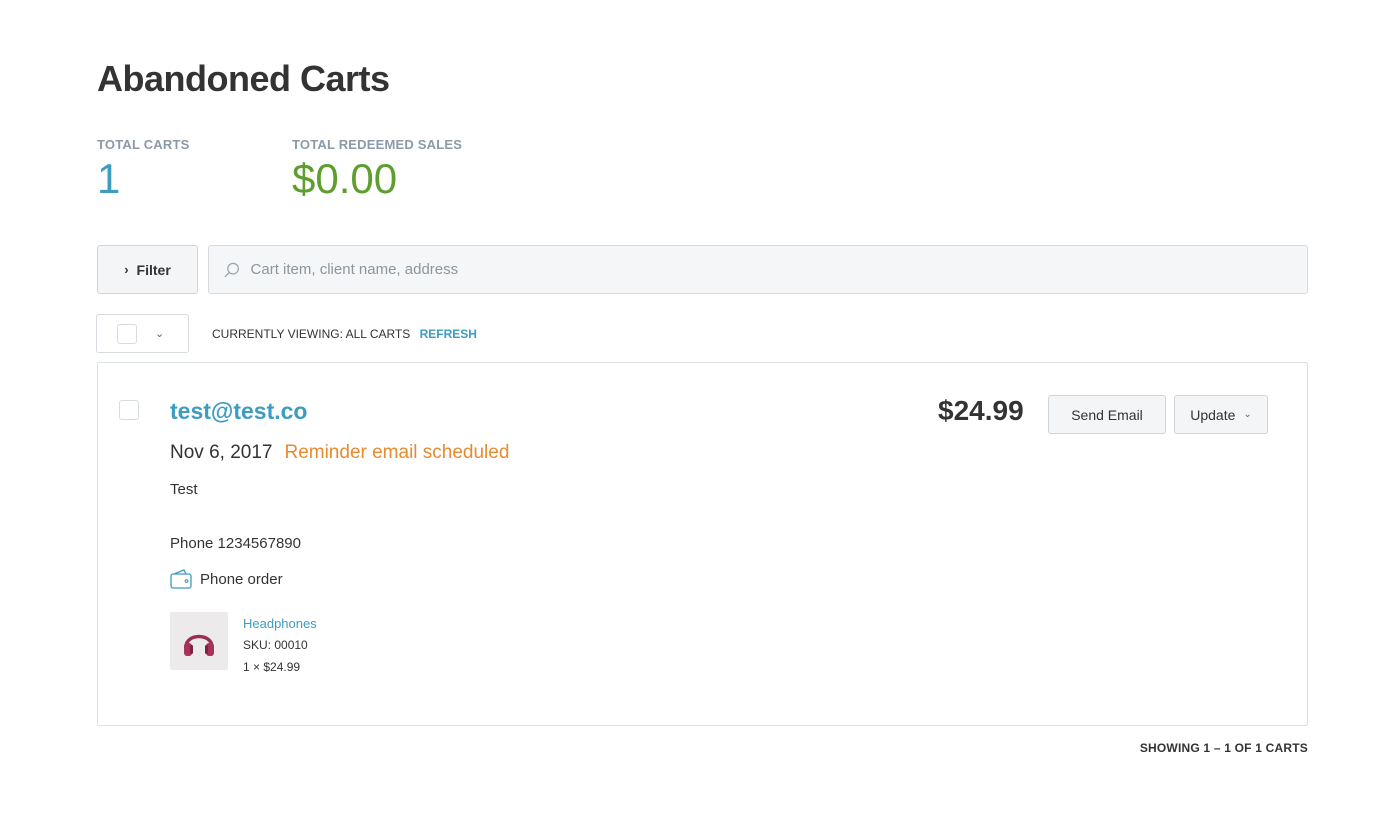 This screenshot has height=826, width=1398. I want to click on search-box, so click(758, 269).